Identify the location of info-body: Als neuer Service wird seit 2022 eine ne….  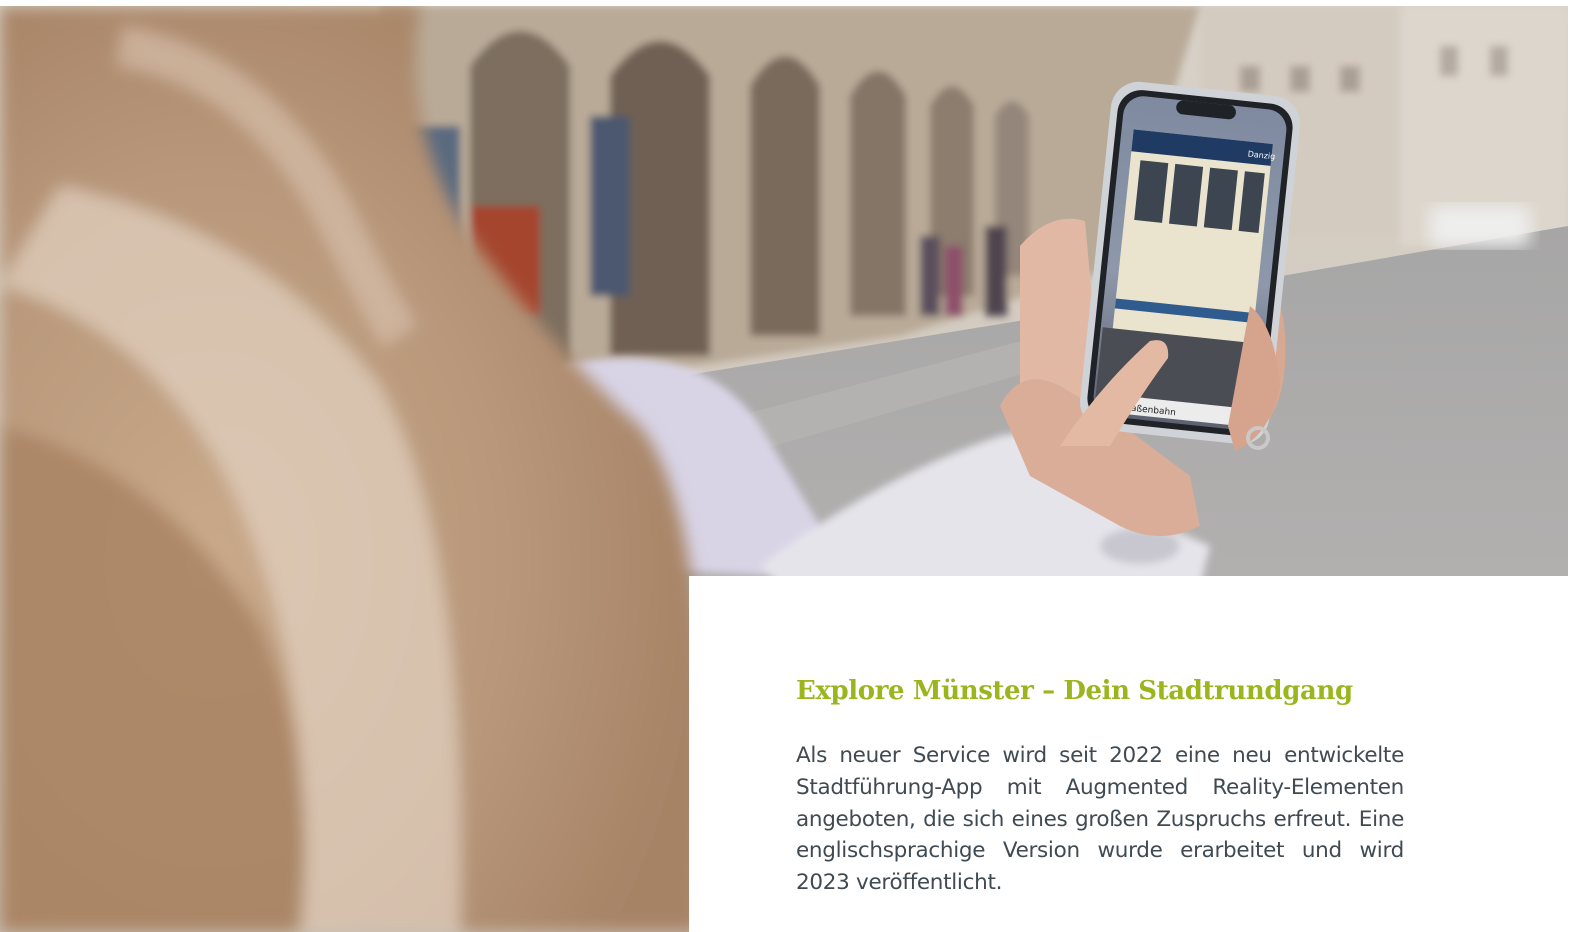
(1100, 819).